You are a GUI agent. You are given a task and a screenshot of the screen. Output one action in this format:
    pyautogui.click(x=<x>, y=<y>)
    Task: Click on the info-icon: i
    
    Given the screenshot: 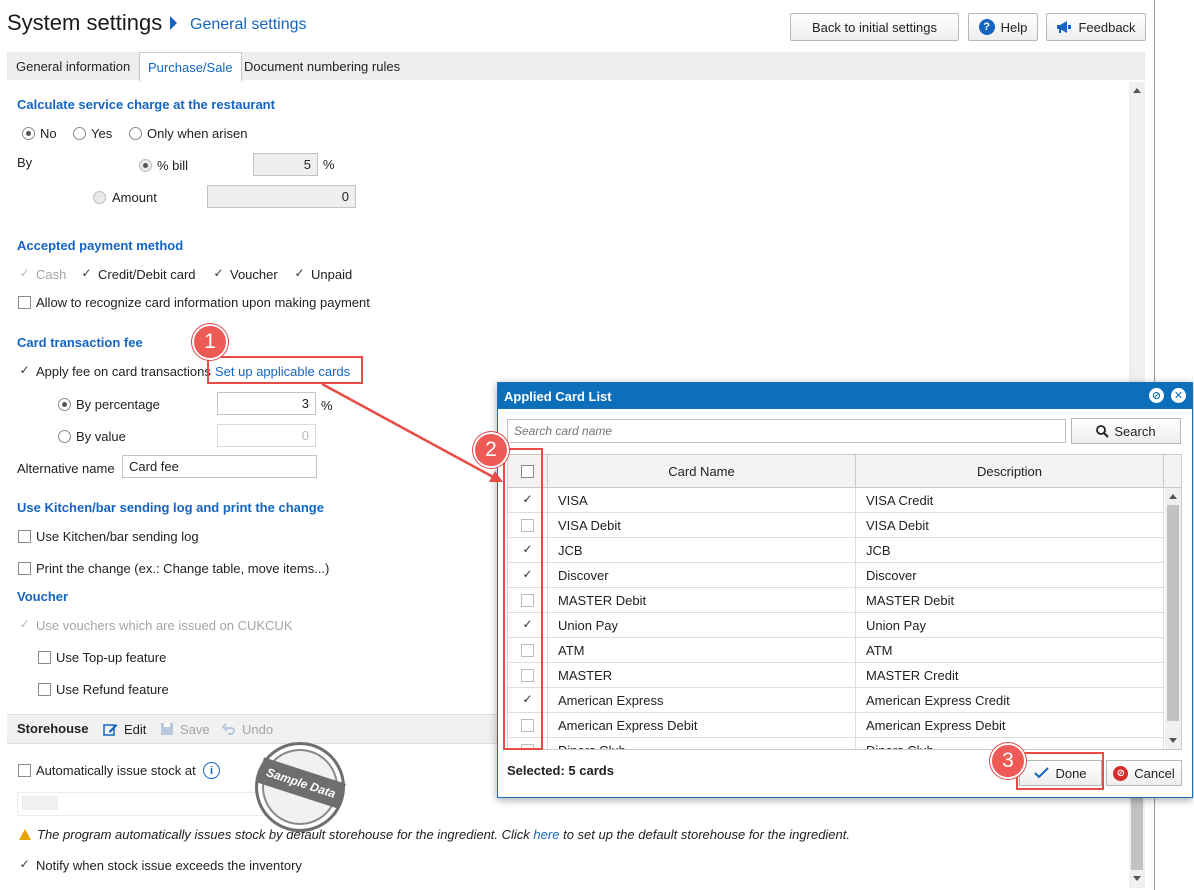 What is the action you would take?
    pyautogui.click(x=211, y=770)
    